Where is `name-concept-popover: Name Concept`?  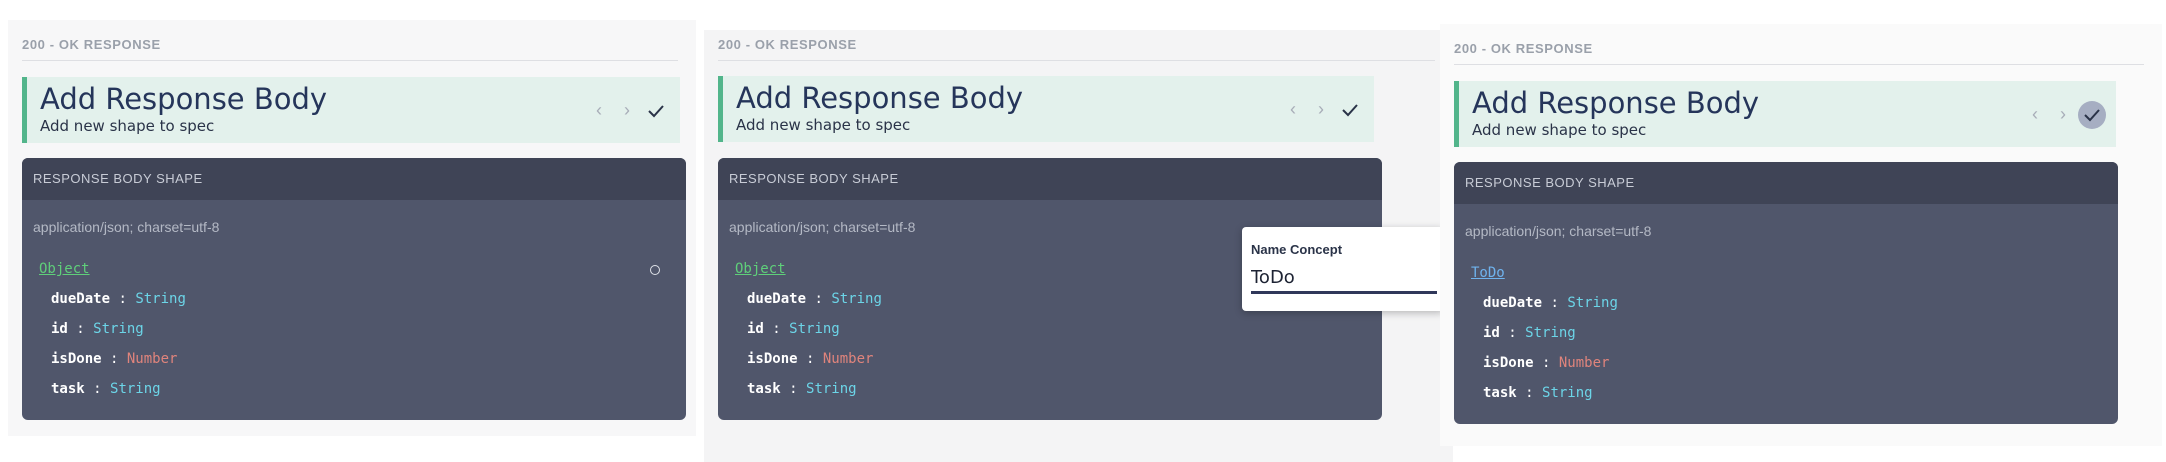
name-concept-popover: Name Concept is located at coordinates (1343, 269).